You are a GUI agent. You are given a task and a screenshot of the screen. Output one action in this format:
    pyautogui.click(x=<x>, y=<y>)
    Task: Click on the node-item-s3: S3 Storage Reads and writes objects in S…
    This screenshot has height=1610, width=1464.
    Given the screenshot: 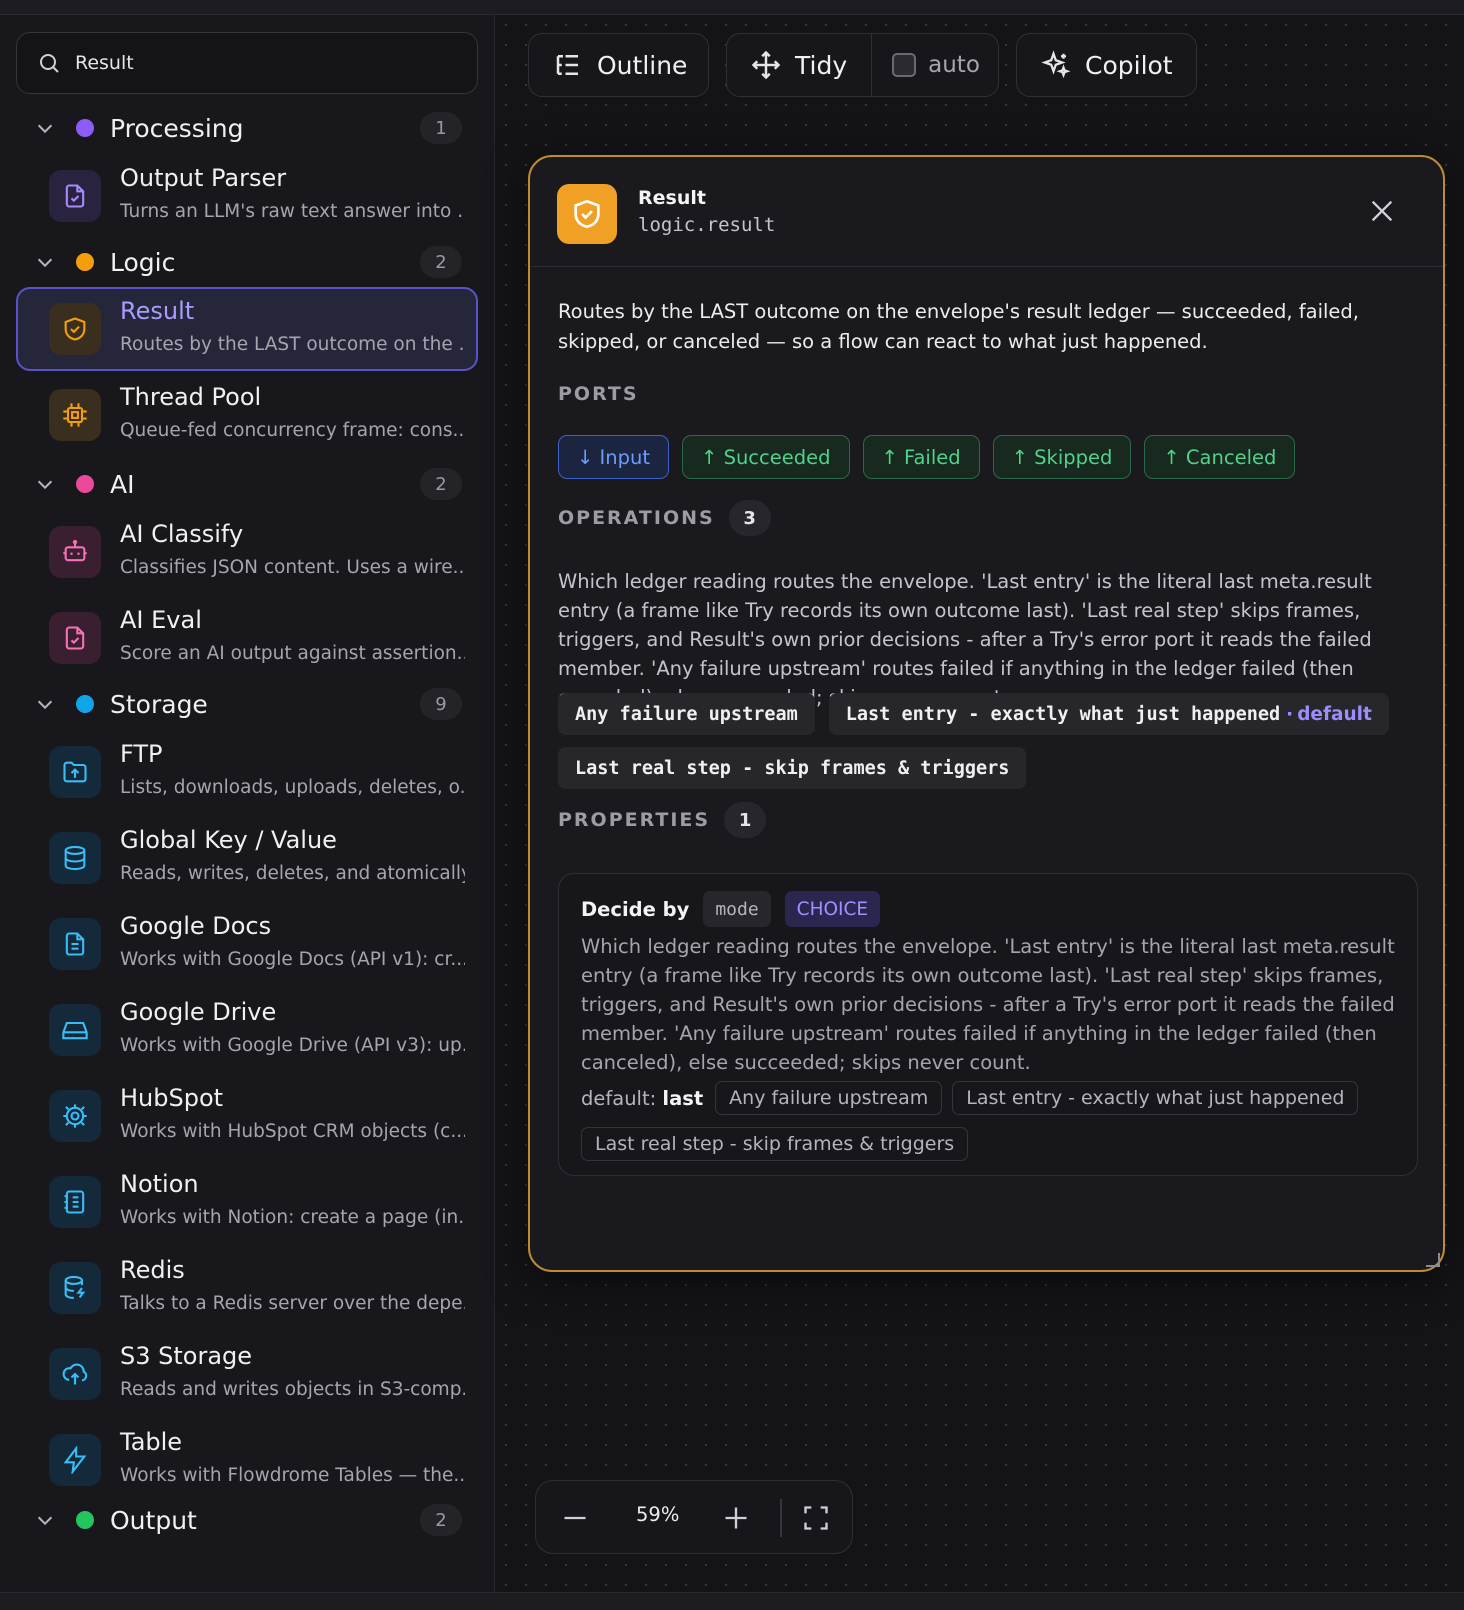 What is the action you would take?
    pyautogui.click(x=247, y=1374)
    